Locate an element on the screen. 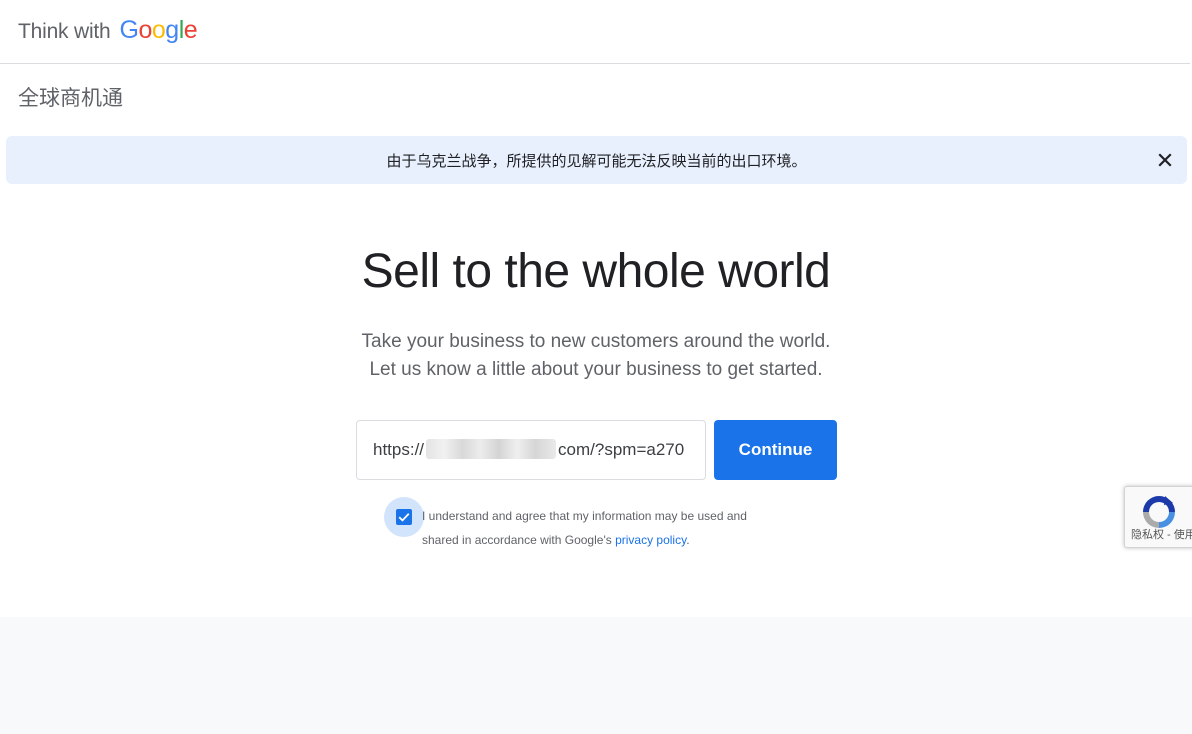 This screenshot has height=734, width=1192. checkmark-icon is located at coordinates (404, 517).